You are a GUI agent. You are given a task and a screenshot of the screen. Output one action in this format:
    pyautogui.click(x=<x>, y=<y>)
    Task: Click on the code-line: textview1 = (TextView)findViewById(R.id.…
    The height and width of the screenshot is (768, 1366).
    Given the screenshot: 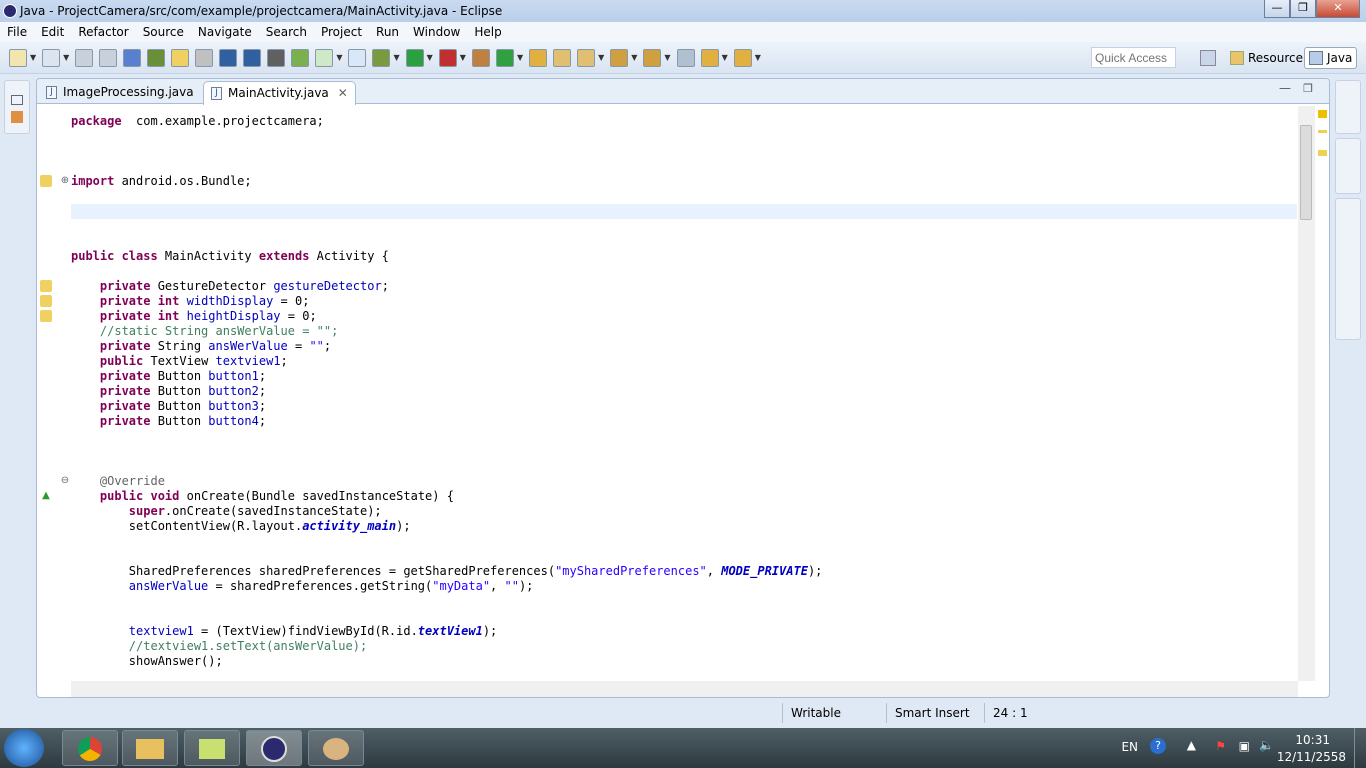 What is the action you would take?
    pyautogui.click(x=684, y=631)
    